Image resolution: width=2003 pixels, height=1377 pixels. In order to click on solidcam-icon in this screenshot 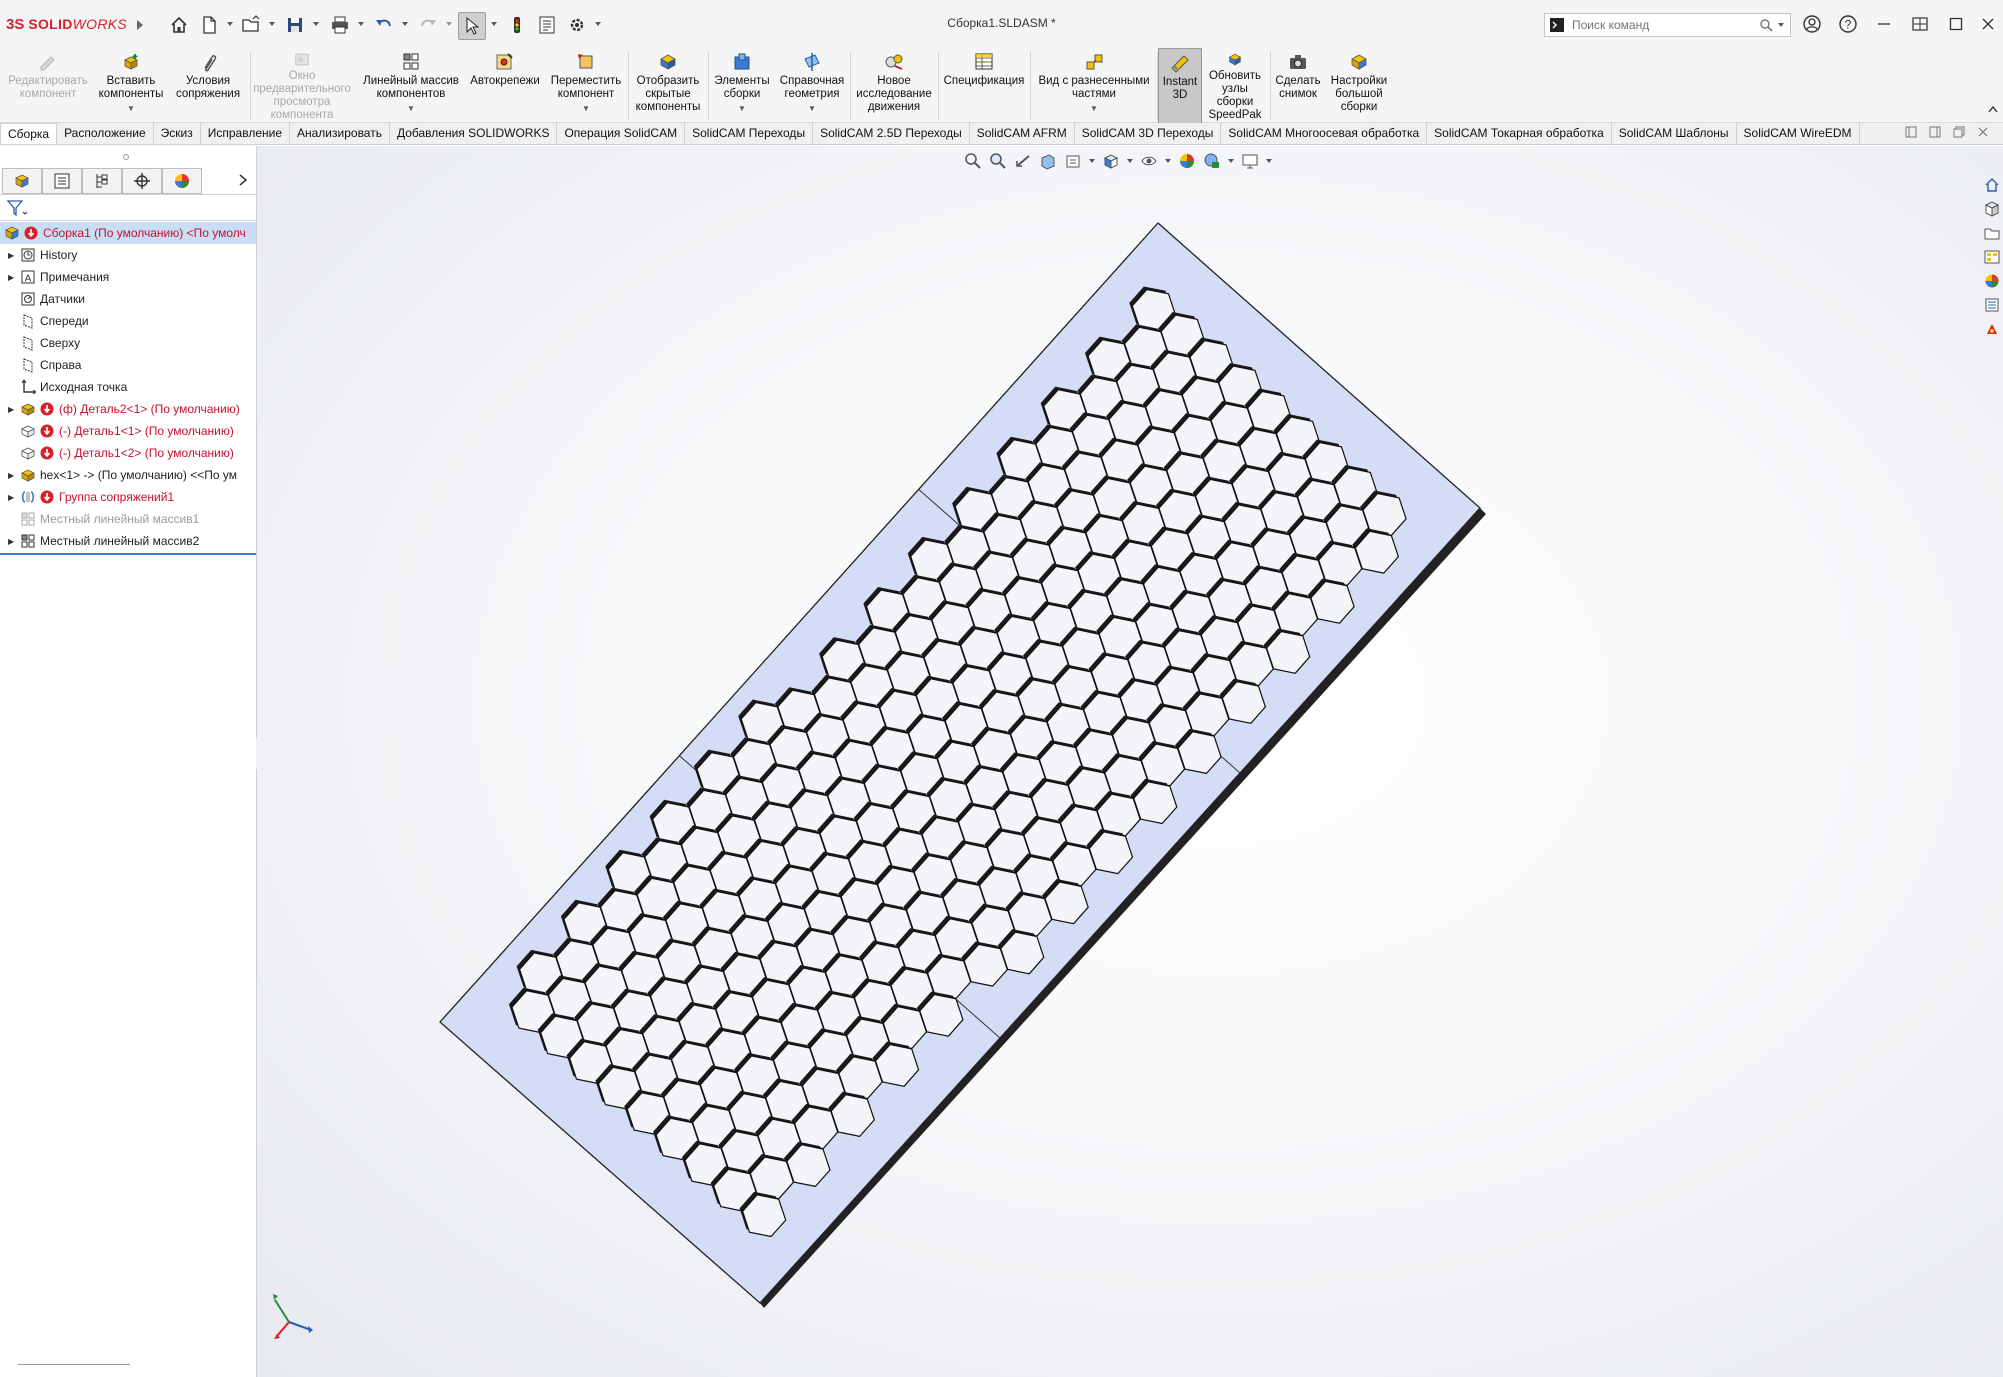, I will do `click(1992, 329)`.